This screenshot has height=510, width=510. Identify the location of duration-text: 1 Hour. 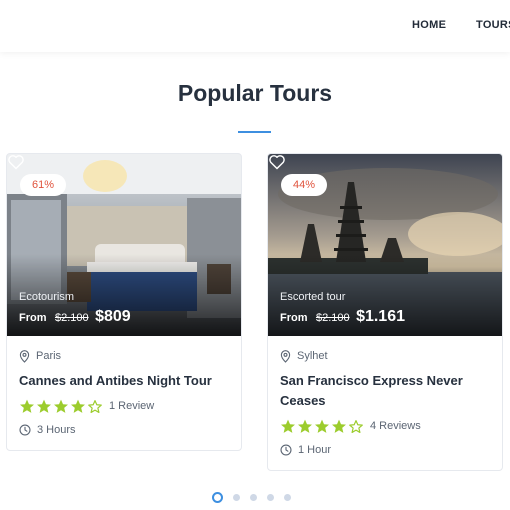
(315, 450).